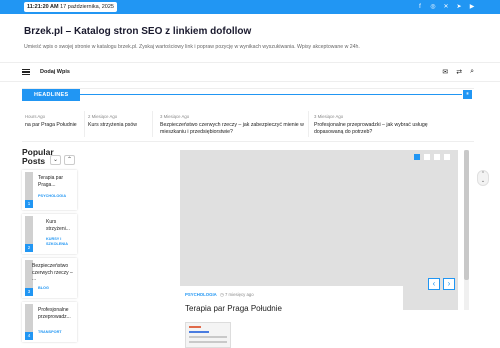 Image resolution: width=500 pixels, height=348 pixels. Describe the element at coordinates (472, 7) in the screenshot. I see `youtube-icon: ▶` at that location.